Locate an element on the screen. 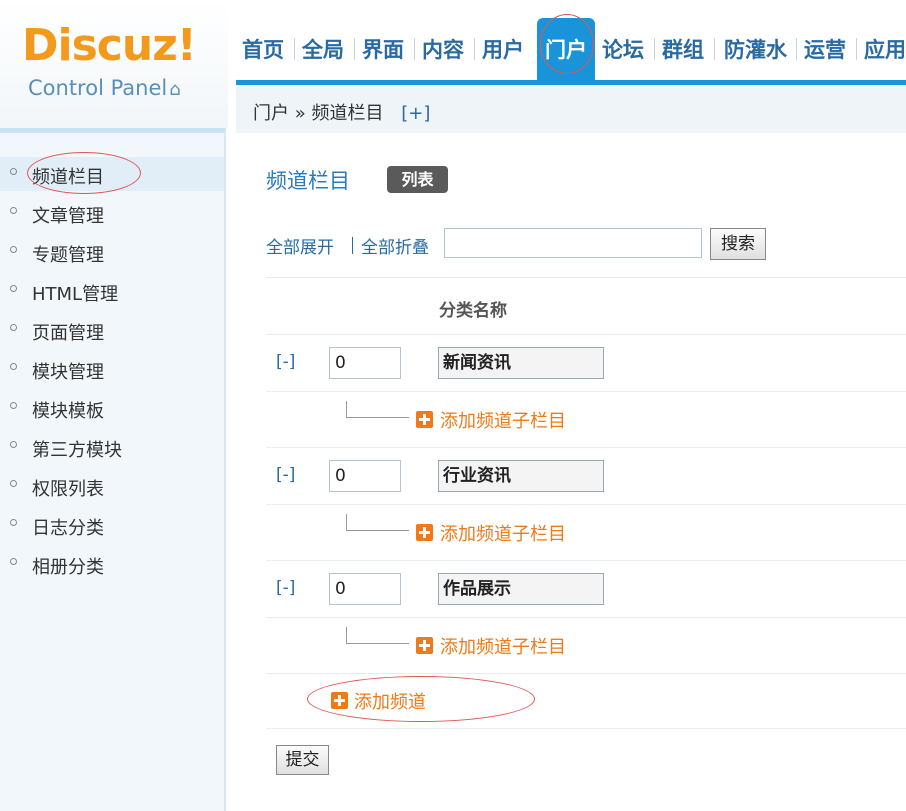  add-shortcut-button: [+] is located at coordinates (415, 113).